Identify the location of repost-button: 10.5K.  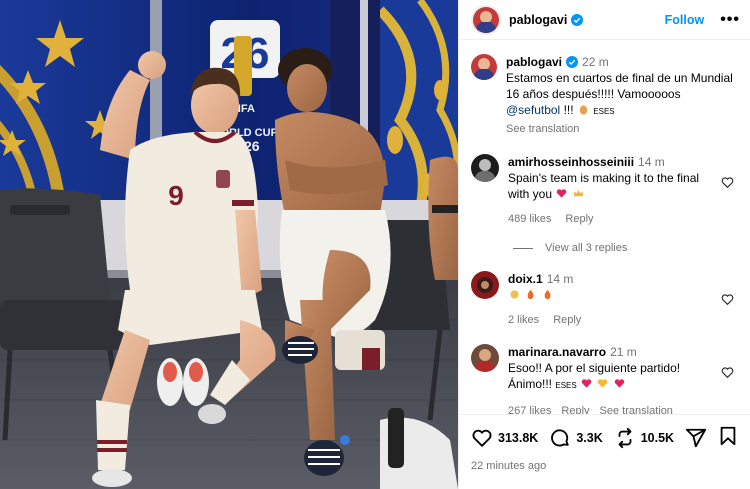
(644, 438).